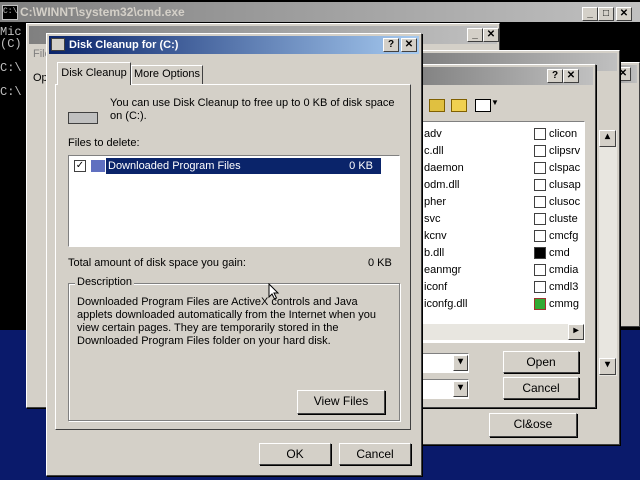 The width and height of the screenshot is (640, 480). What do you see at coordinates (556, 219) in the screenshot?
I see `file-item: cluste` at bounding box center [556, 219].